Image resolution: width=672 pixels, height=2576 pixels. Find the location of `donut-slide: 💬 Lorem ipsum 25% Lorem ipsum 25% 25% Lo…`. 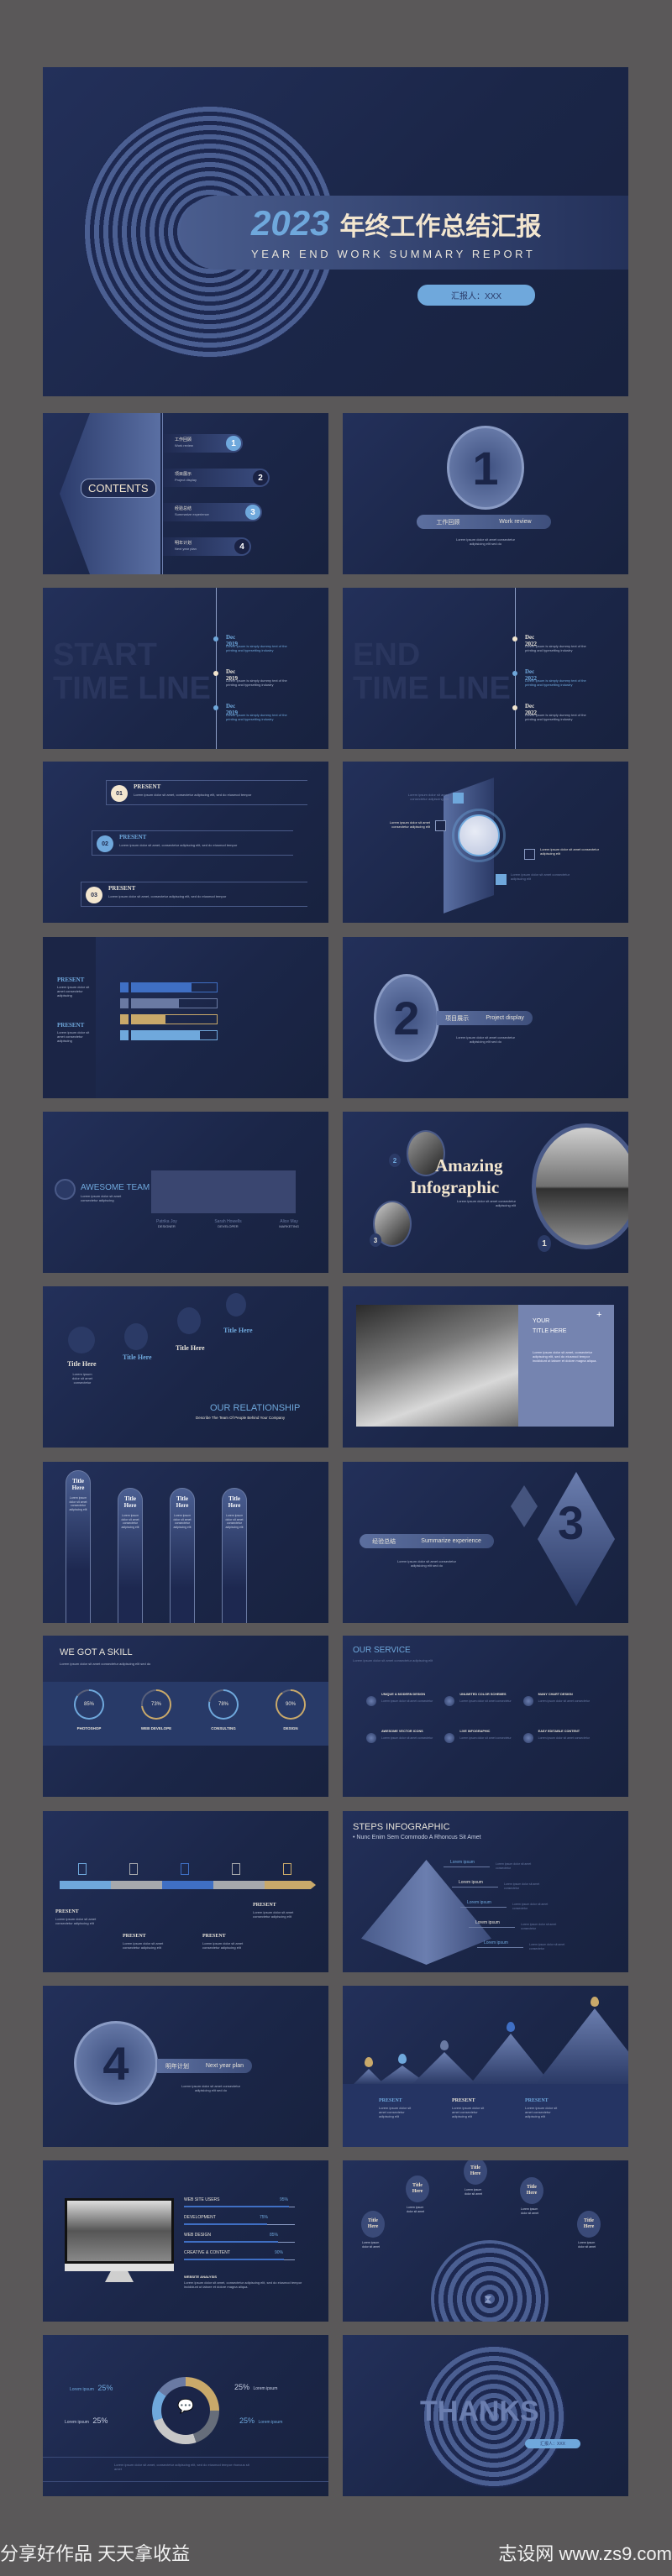

donut-slide: 💬 Lorem ipsum 25% Lorem ipsum 25% 25% Lo… is located at coordinates (185, 2416).